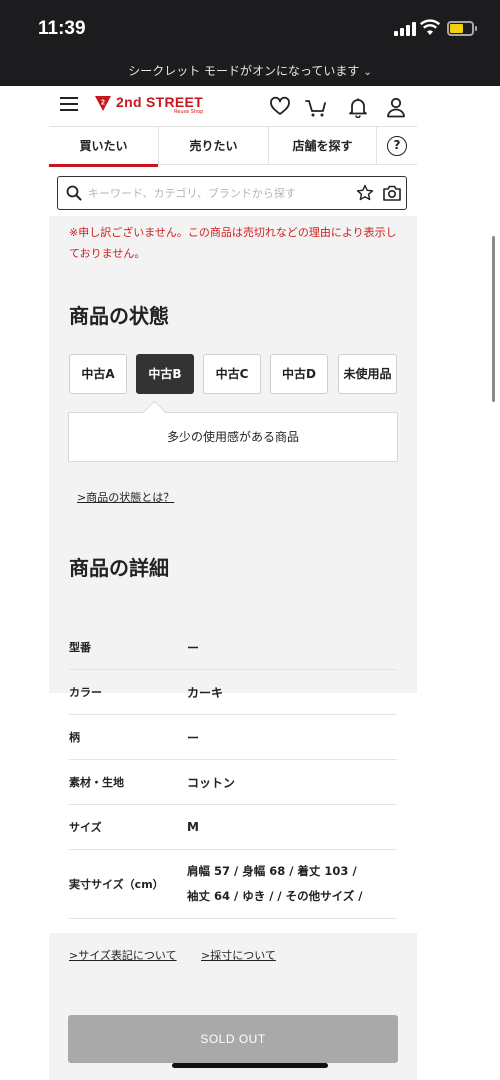 Image resolution: width=500 pixels, height=1080 pixels. Describe the element at coordinates (244, 71) in the screenshot. I see `incognito-text: シークレット モードがオンになっています` at that location.